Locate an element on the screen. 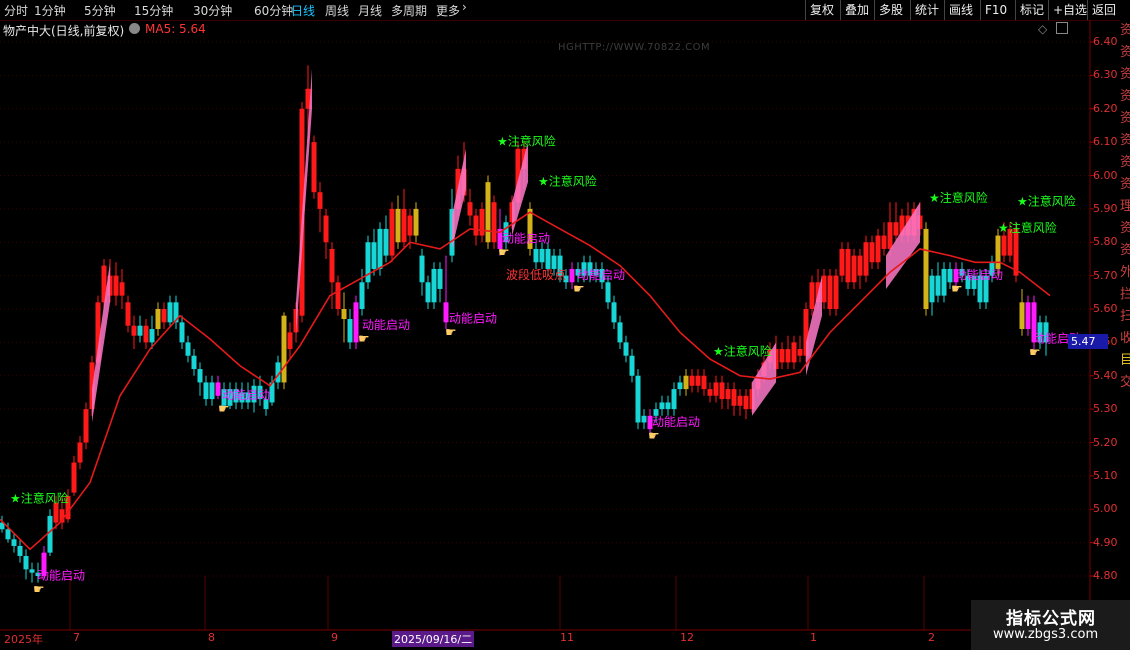 Image resolution: width=1130 pixels, height=650 pixels. x-label-2025: 2025年 is located at coordinates (23, 639).